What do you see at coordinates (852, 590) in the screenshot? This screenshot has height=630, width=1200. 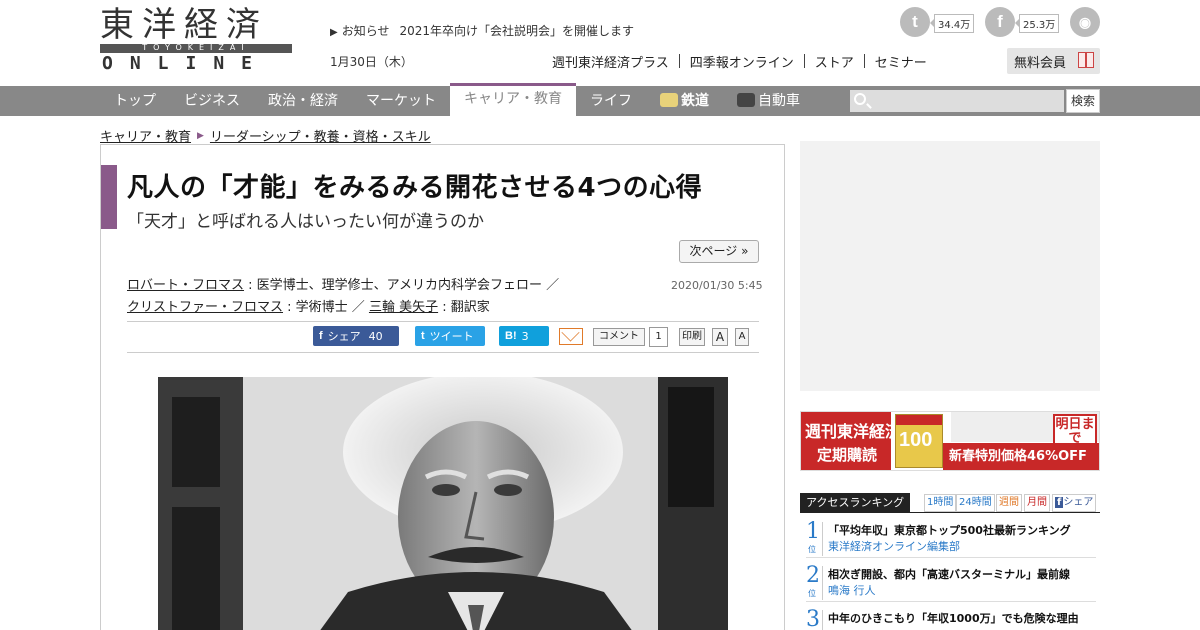 I see `ranking-source: 鳴海 行人` at bounding box center [852, 590].